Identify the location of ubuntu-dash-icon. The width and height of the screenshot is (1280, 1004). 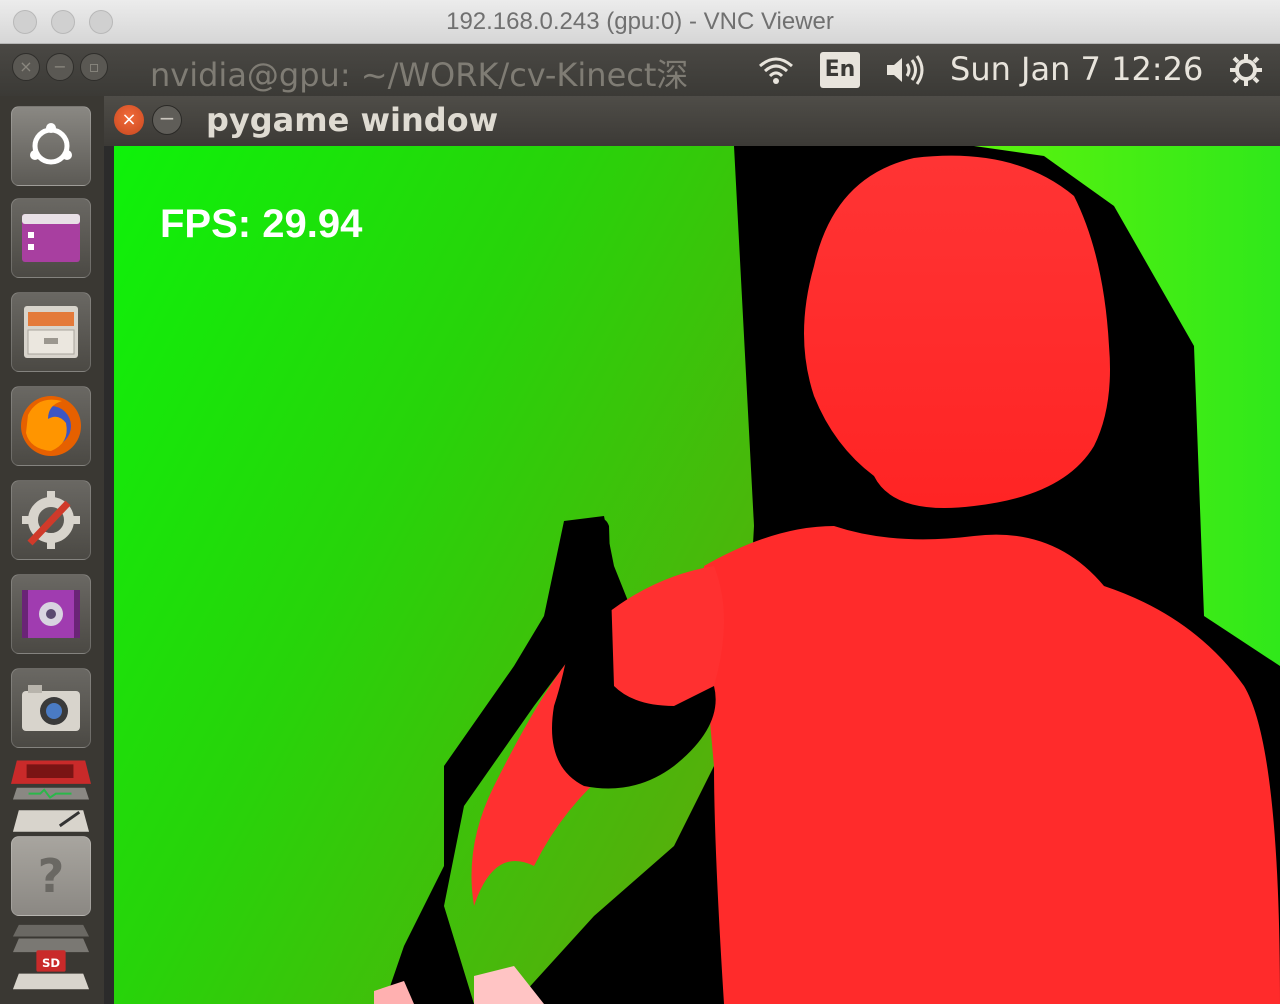
(51, 146).